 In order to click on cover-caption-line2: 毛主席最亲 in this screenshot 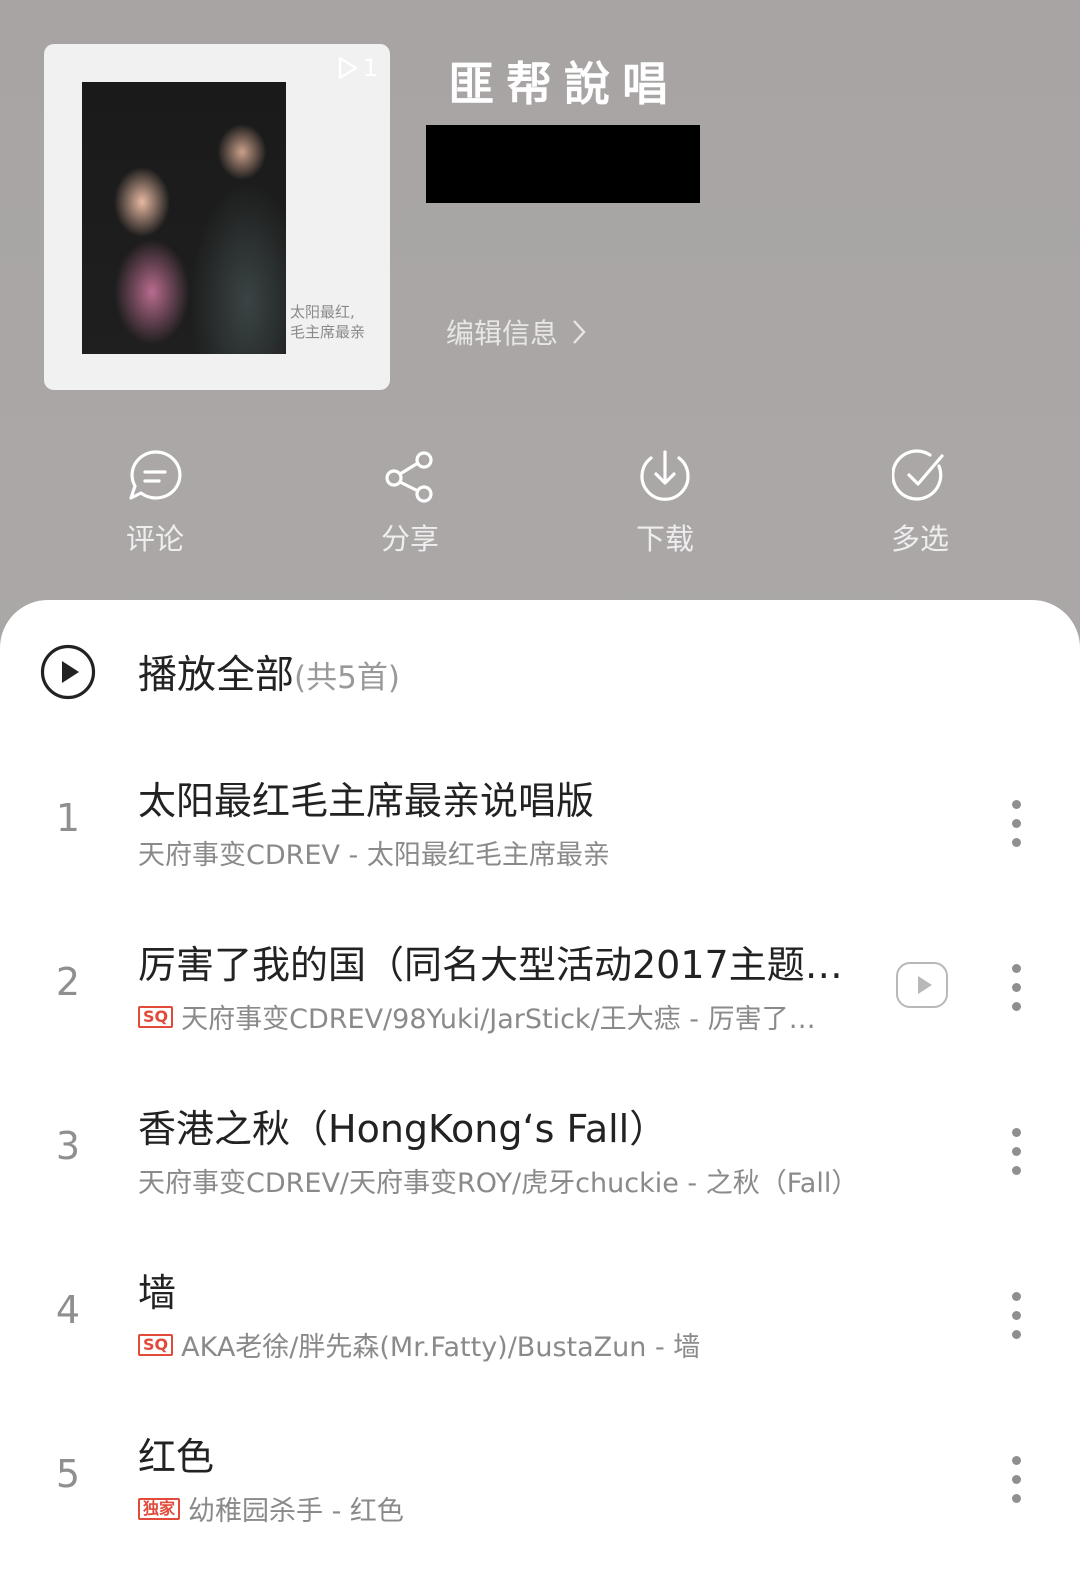, I will do `click(328, 332)`.